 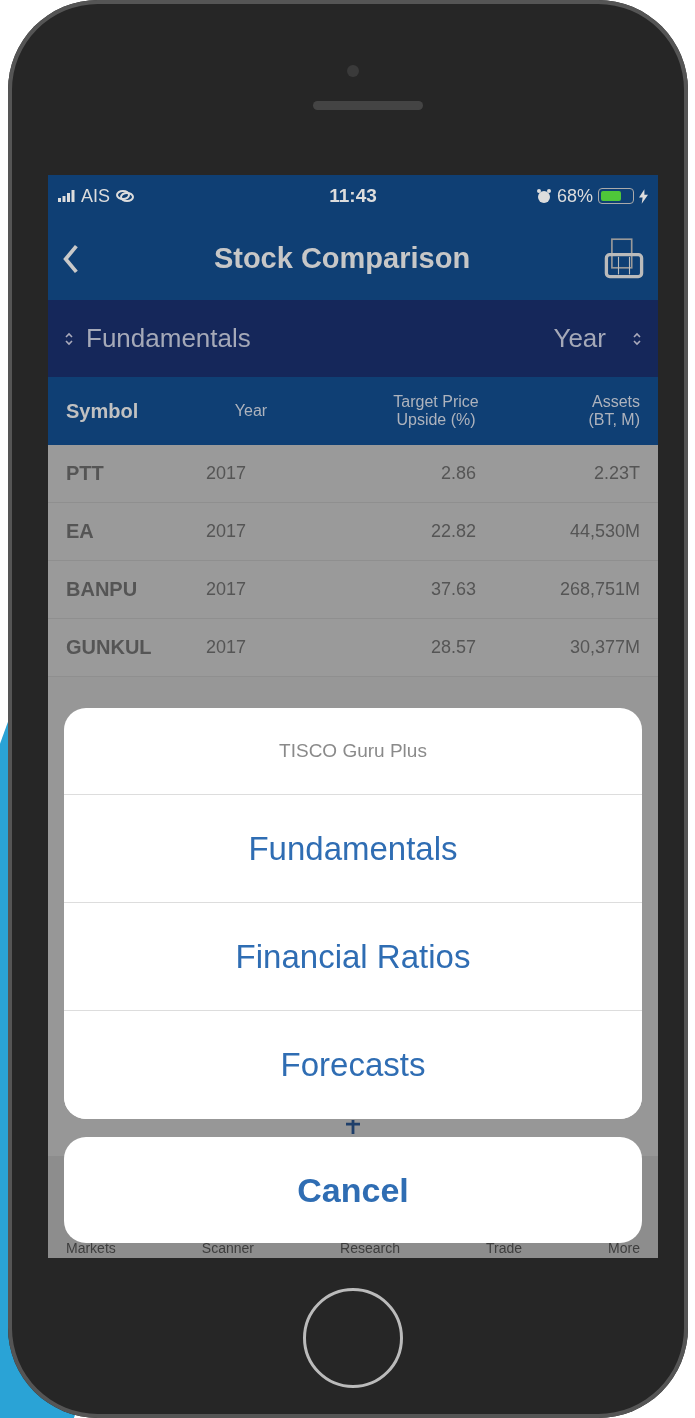 I want to click on column-header: Target Price Upside (%), so click(x=396, y=411).